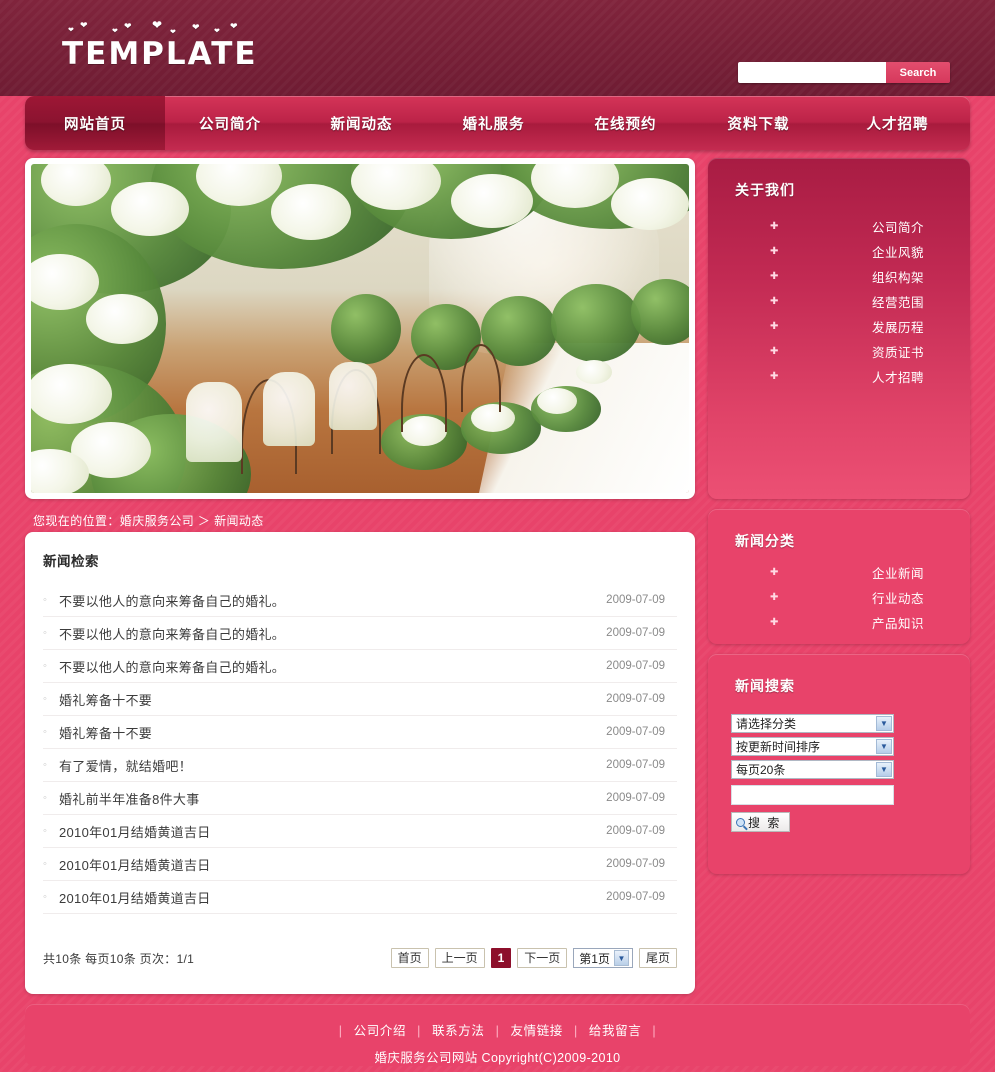  What do you see at coordinates (360, 958) in the screenshot?
I see `pagination: 共10条 每页10条 页次：1/1 首页 上一页 1 下一页 第1页 ▼ 尾页` at bounding box center [360, 958].